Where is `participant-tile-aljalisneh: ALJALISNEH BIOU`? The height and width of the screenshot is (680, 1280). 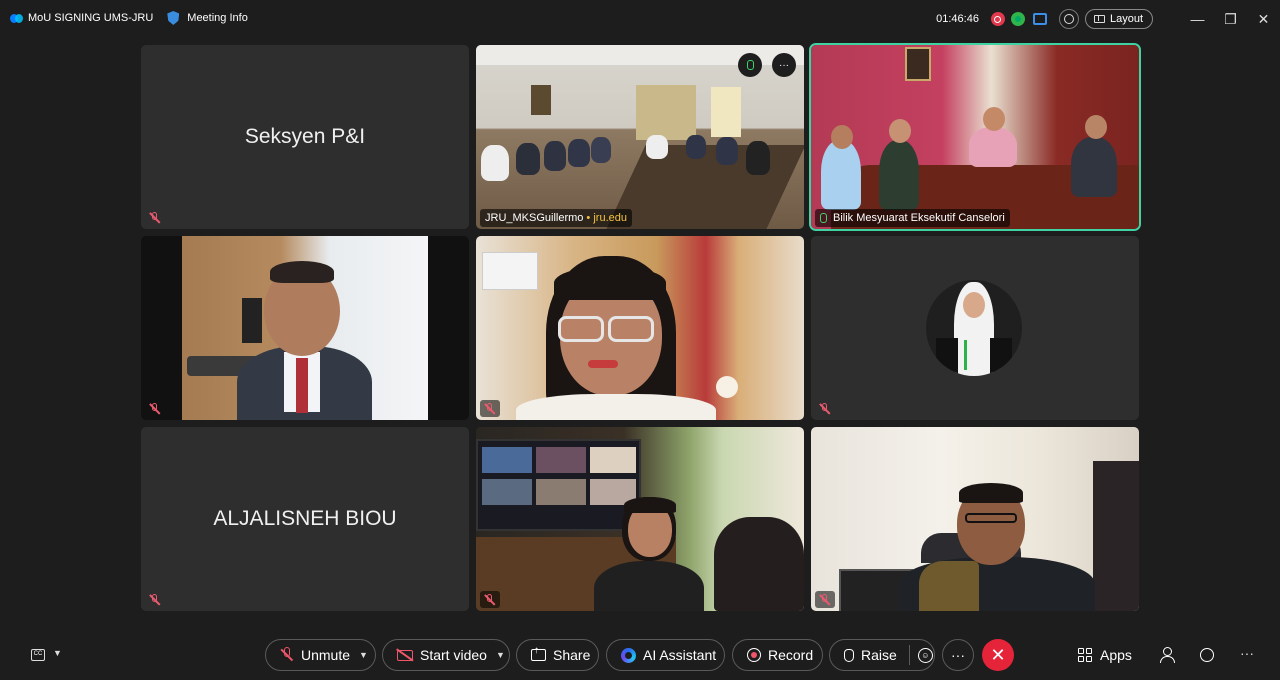
participant-tile-aljalisneh: ALJALISNEH BIOU is located at coordinates (305, 519).